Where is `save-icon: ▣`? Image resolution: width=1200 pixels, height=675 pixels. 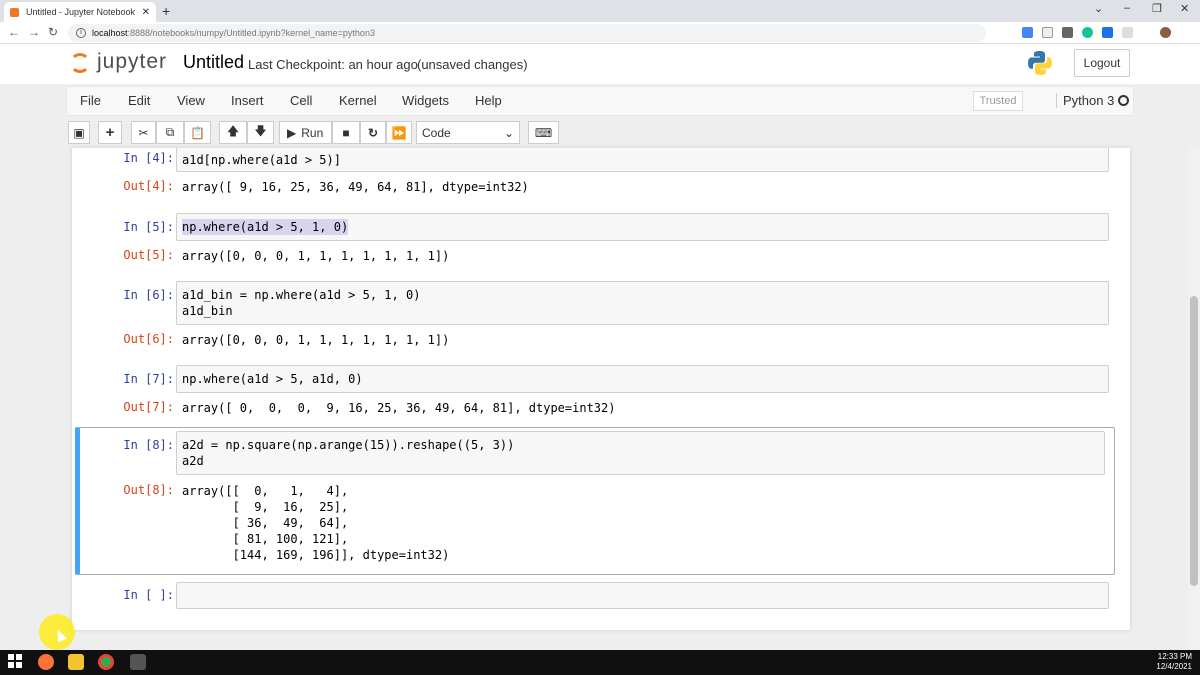 save-icon: ▣ is located at coordinates (79, 132).